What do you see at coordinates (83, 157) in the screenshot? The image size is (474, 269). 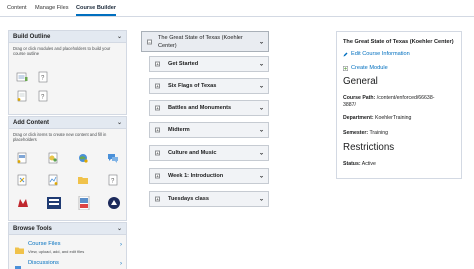 I see `globe-tile-icon` at bounding box center [83, 157].